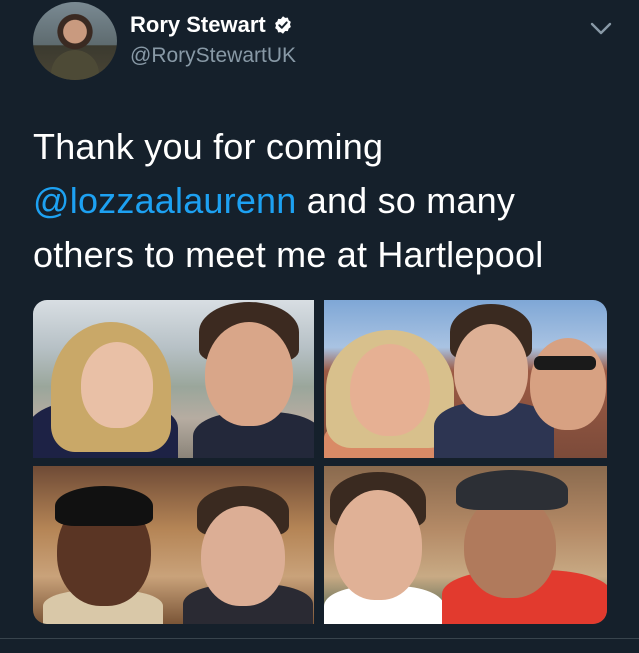 The width and height of the screenshot is (639, 653). What do you see at coordinates (104, 506) in the screenshot?
I see `durag` at bounding box center [104, 506].